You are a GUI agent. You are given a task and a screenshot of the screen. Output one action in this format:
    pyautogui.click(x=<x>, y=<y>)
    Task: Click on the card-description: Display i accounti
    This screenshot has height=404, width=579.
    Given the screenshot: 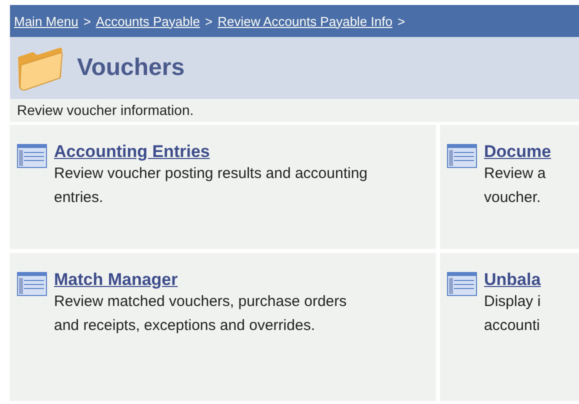 What is the action you would take?
    pyautogui.click(x=513, y=314)
    